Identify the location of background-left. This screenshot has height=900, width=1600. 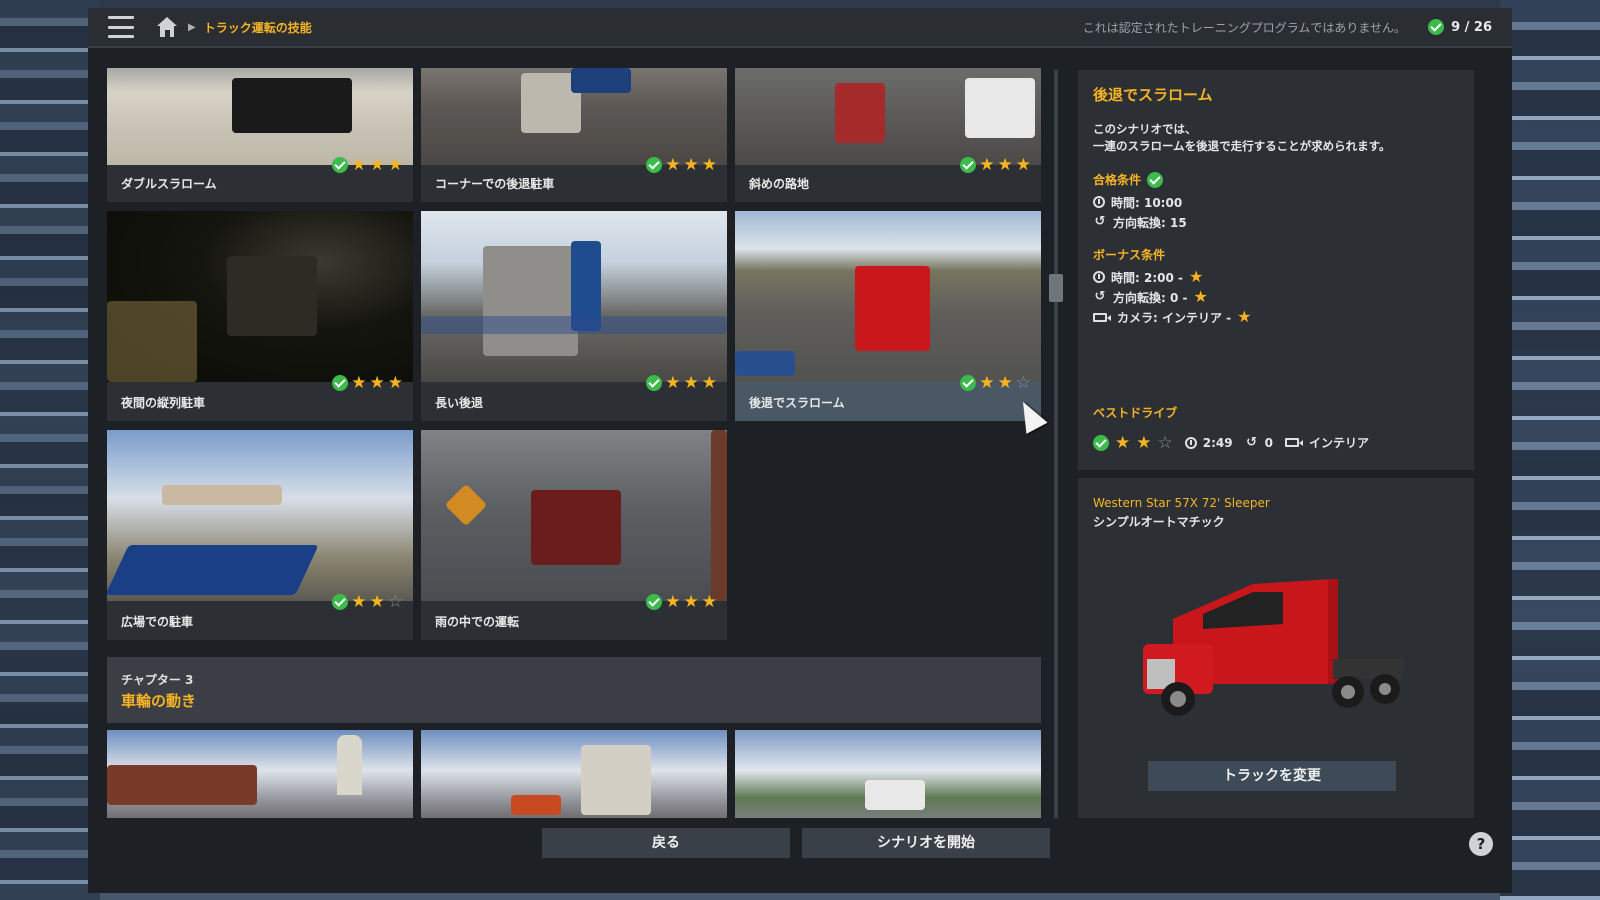
(50, 450).